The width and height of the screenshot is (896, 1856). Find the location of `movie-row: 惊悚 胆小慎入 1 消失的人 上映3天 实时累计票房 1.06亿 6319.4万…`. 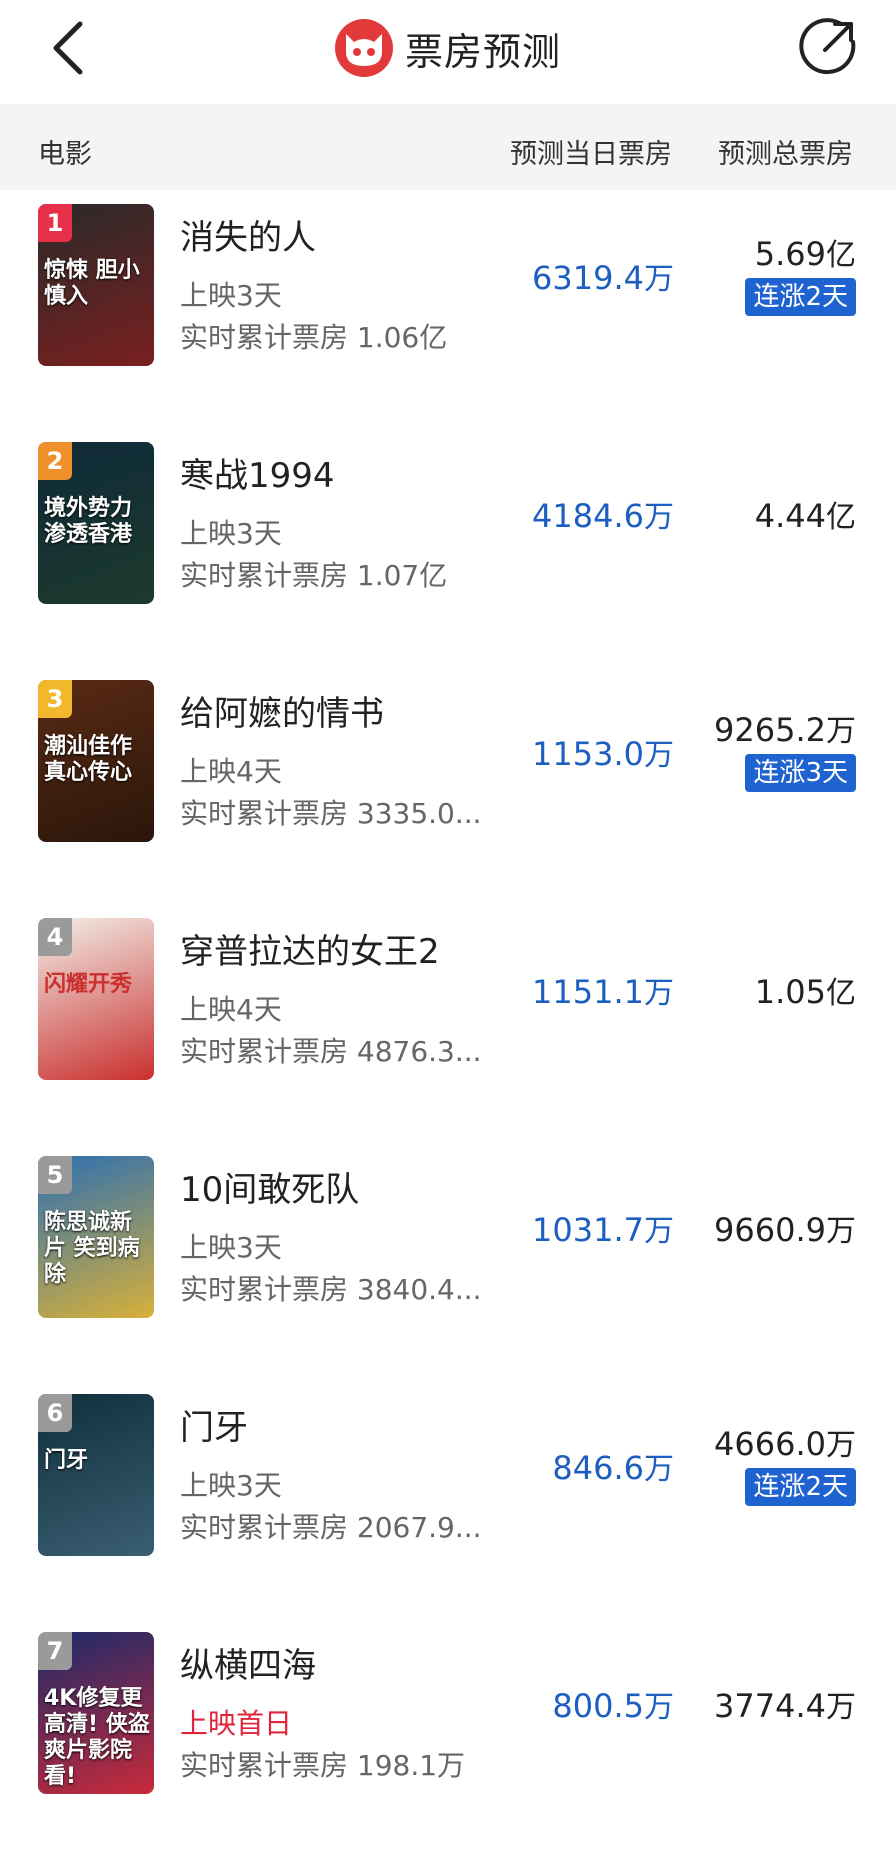

movie-row: 惊悚 胆小慎入 1 消失的人 上映3天 实时累计票房 1.06亿 6319.4万… is located at coordinates (448, 309).